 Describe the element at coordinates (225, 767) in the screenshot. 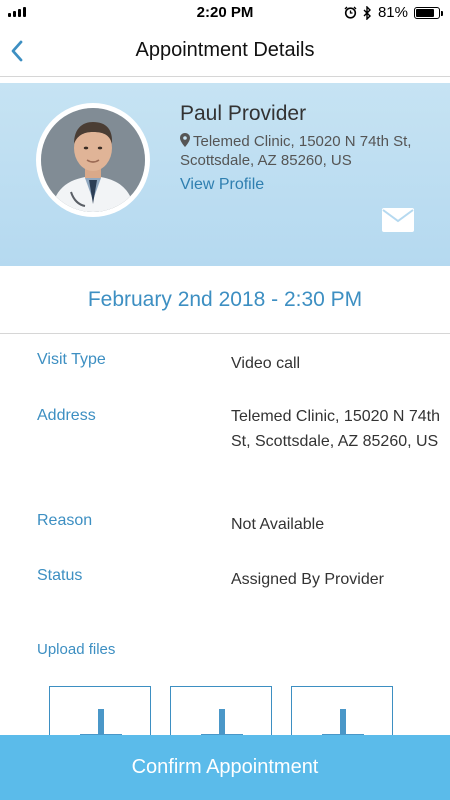

I see `confirm-appointment-button: Confirm Appointment` at that location.